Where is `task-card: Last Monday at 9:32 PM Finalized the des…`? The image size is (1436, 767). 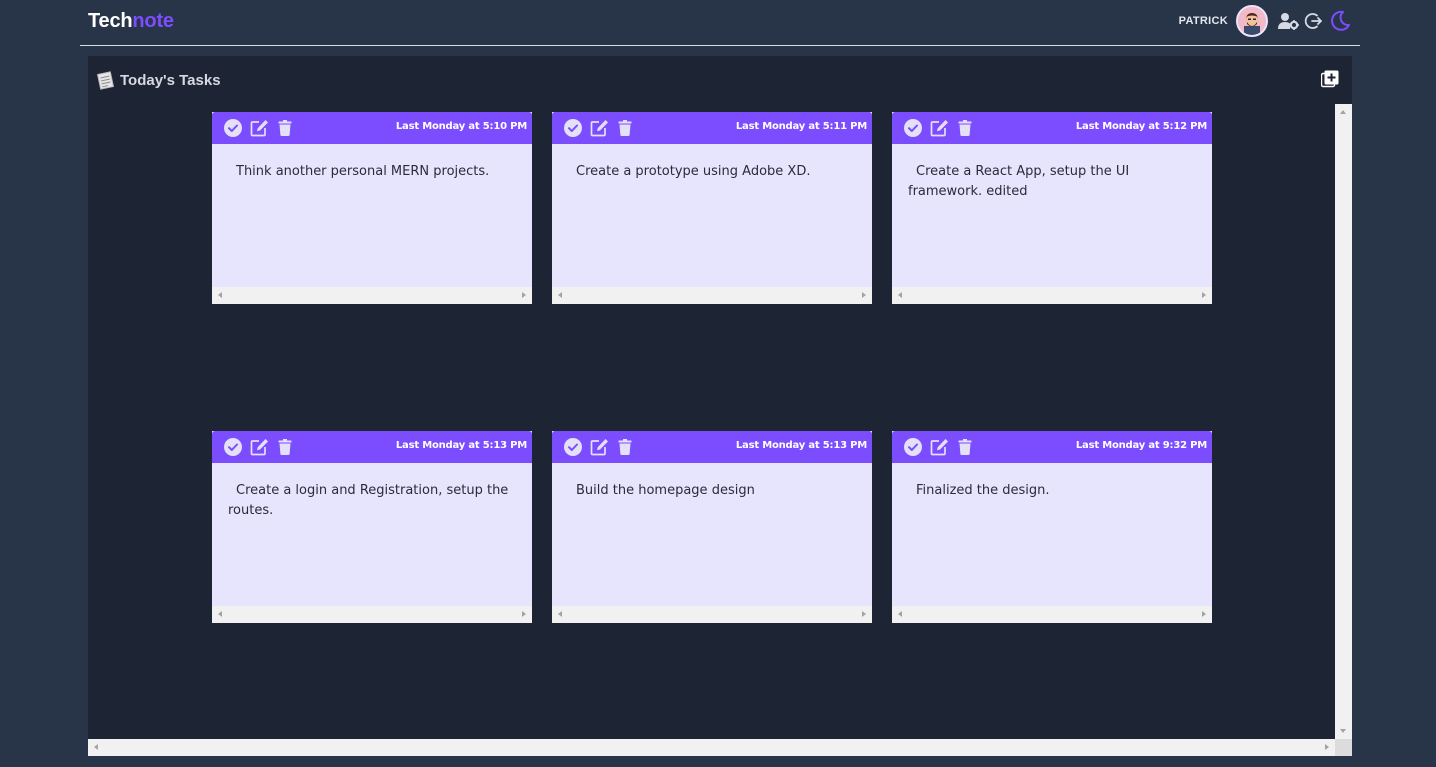 task-card: Last Monday at 9:32 PM Finalized the des… is located at coordinates (1052, 527).